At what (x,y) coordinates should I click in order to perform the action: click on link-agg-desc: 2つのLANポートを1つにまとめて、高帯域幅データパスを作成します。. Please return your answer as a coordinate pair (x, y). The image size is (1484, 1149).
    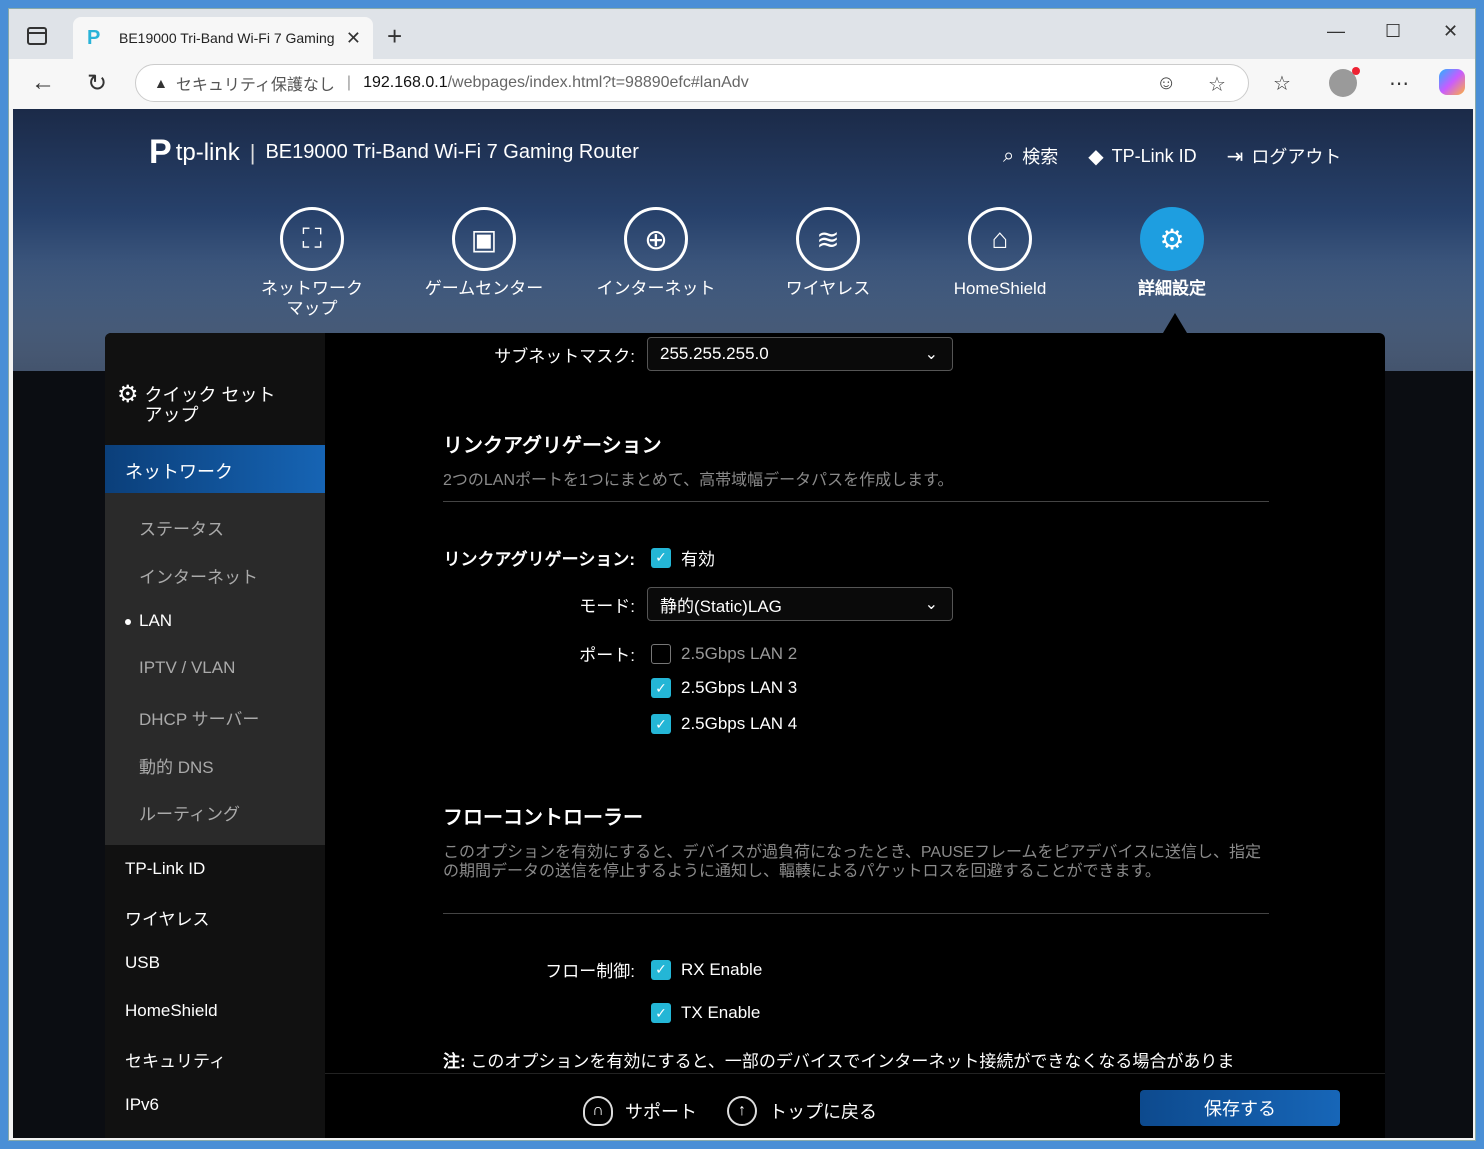
    Looking at the image, I should click on (698, 480).